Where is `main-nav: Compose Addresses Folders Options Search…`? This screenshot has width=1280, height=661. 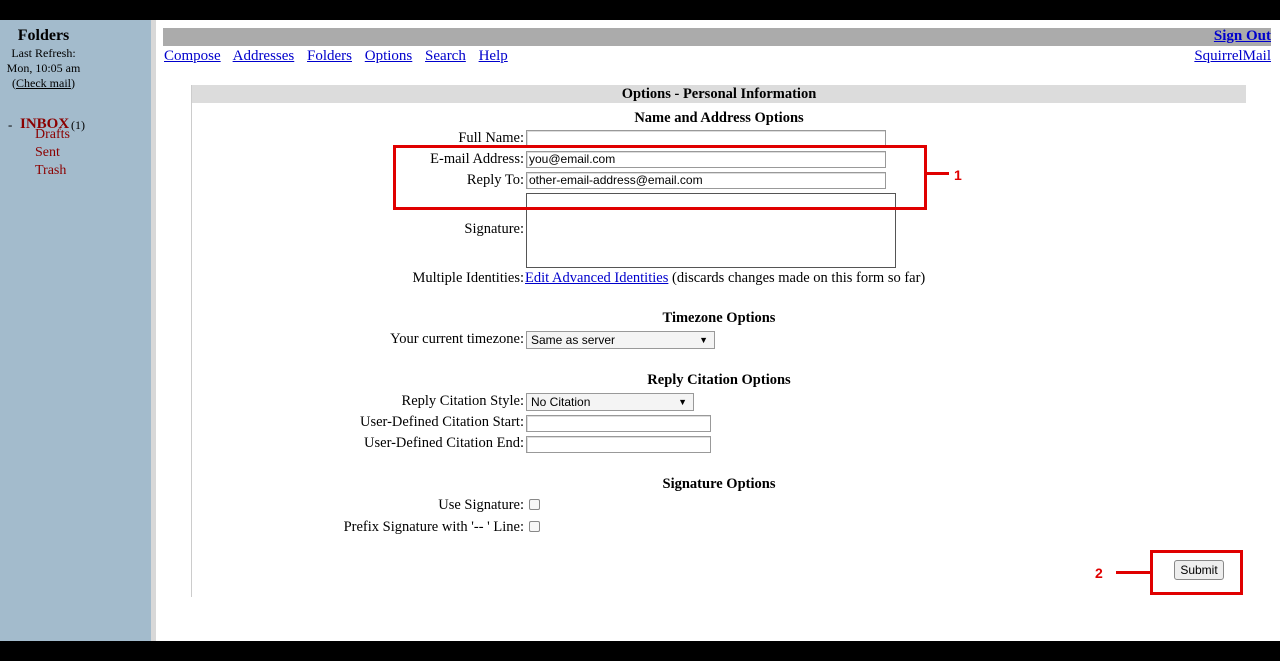
main-nav: Compose Addresses Folders Options Search… is located at coordinates (340, 56).